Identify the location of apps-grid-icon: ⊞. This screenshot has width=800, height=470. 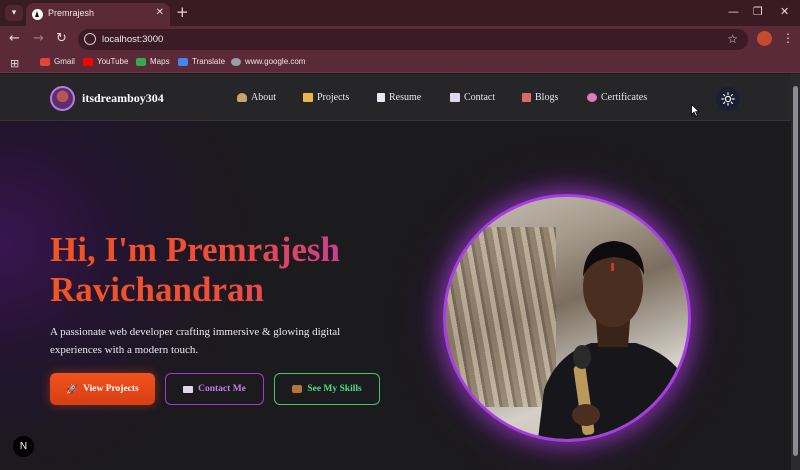
(14, 63).